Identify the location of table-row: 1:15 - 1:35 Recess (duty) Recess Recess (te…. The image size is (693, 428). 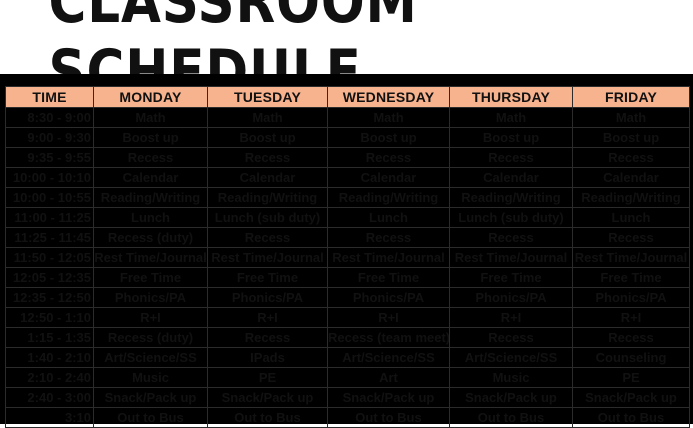
(347, 337).